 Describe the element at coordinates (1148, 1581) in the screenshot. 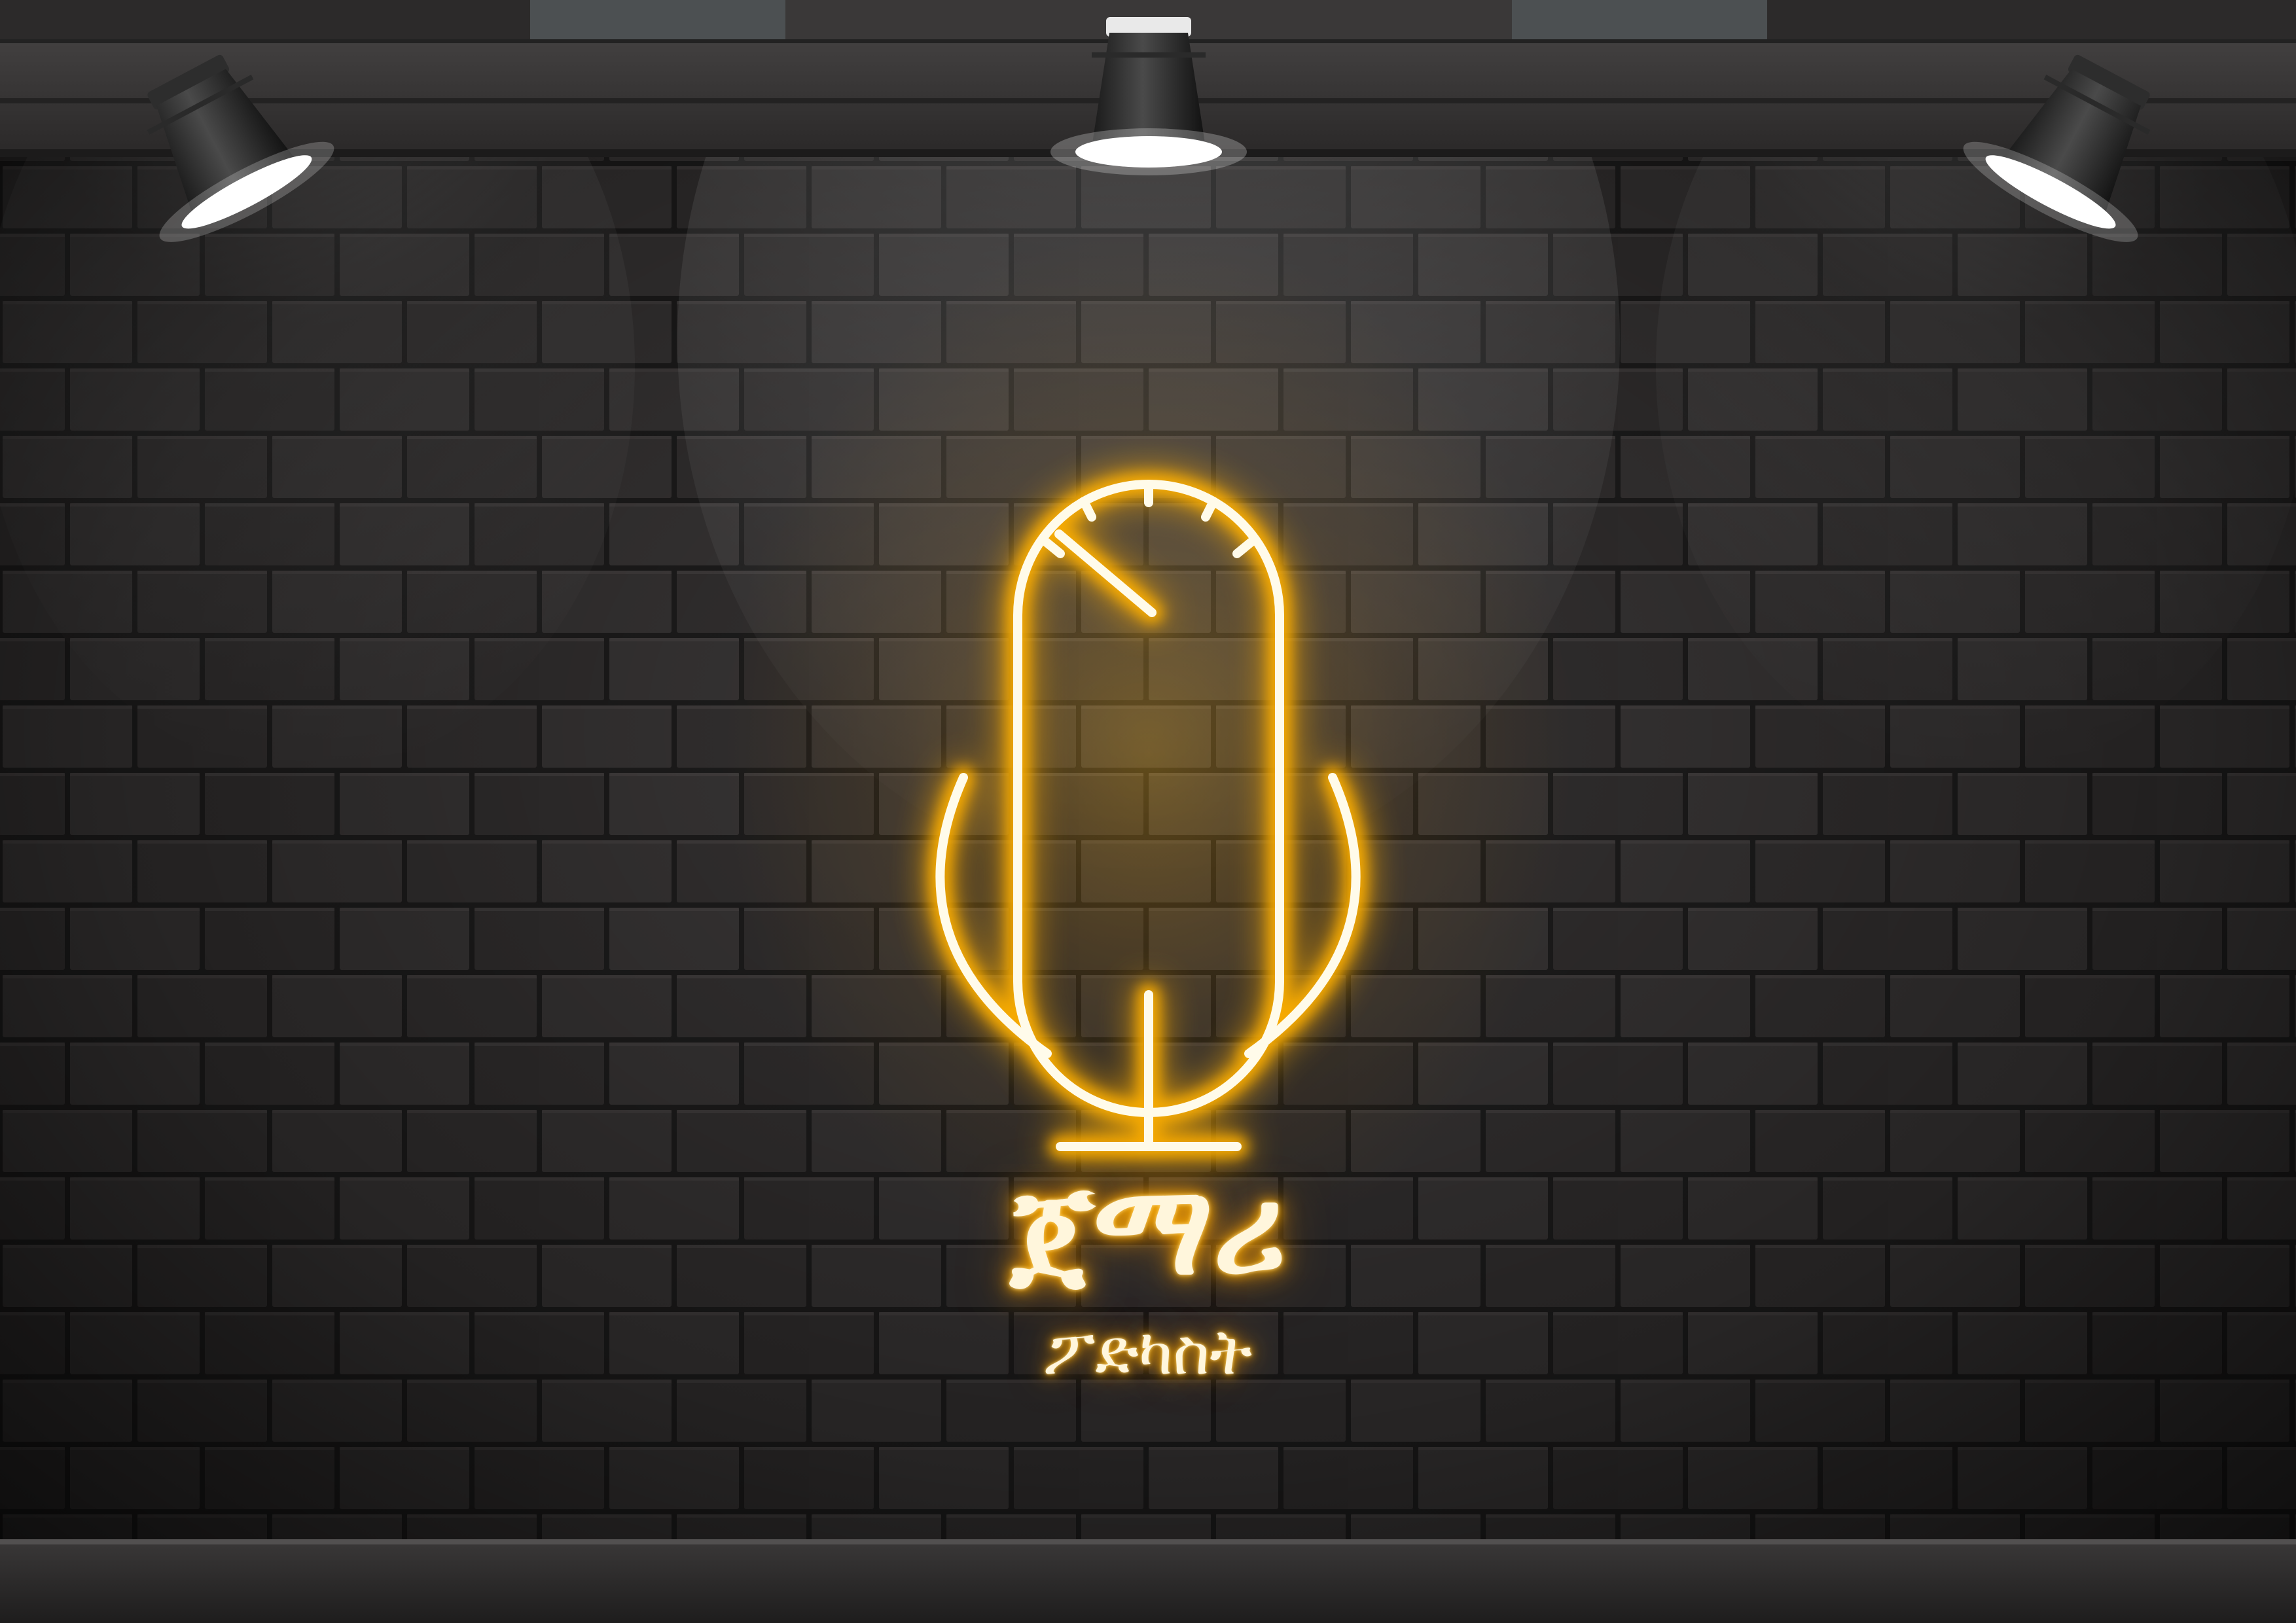

I see `floor` at that location.